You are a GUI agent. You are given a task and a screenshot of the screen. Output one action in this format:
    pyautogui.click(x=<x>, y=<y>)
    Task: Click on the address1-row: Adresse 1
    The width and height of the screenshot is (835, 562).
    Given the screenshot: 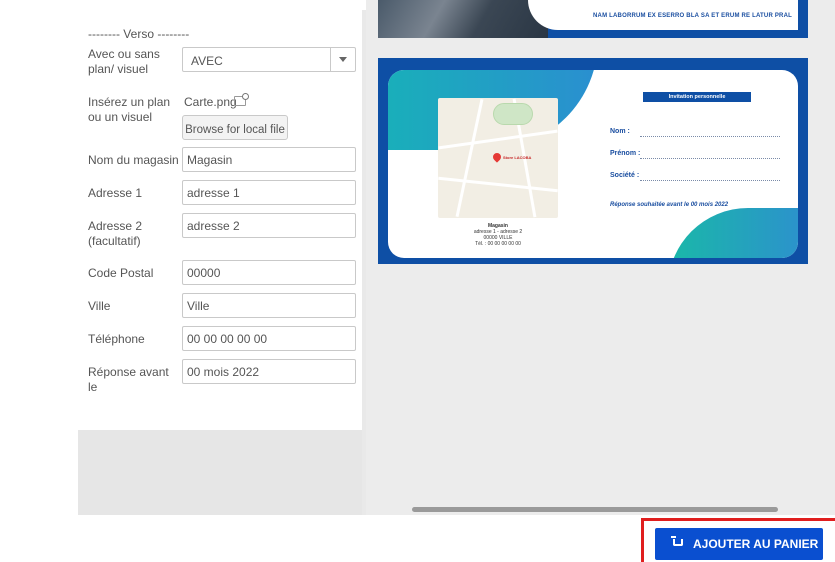 What is the action you would take?
    pyautogui.click(x=223, y=192)
    